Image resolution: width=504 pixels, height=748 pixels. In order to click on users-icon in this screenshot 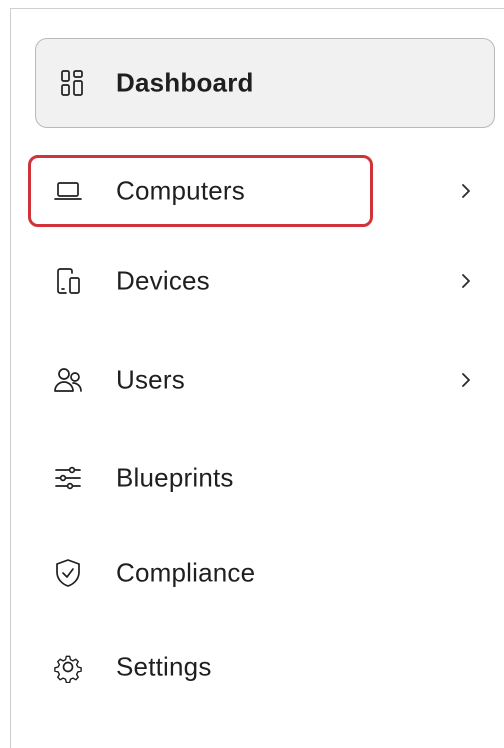, I will do `click(68, 380)`.